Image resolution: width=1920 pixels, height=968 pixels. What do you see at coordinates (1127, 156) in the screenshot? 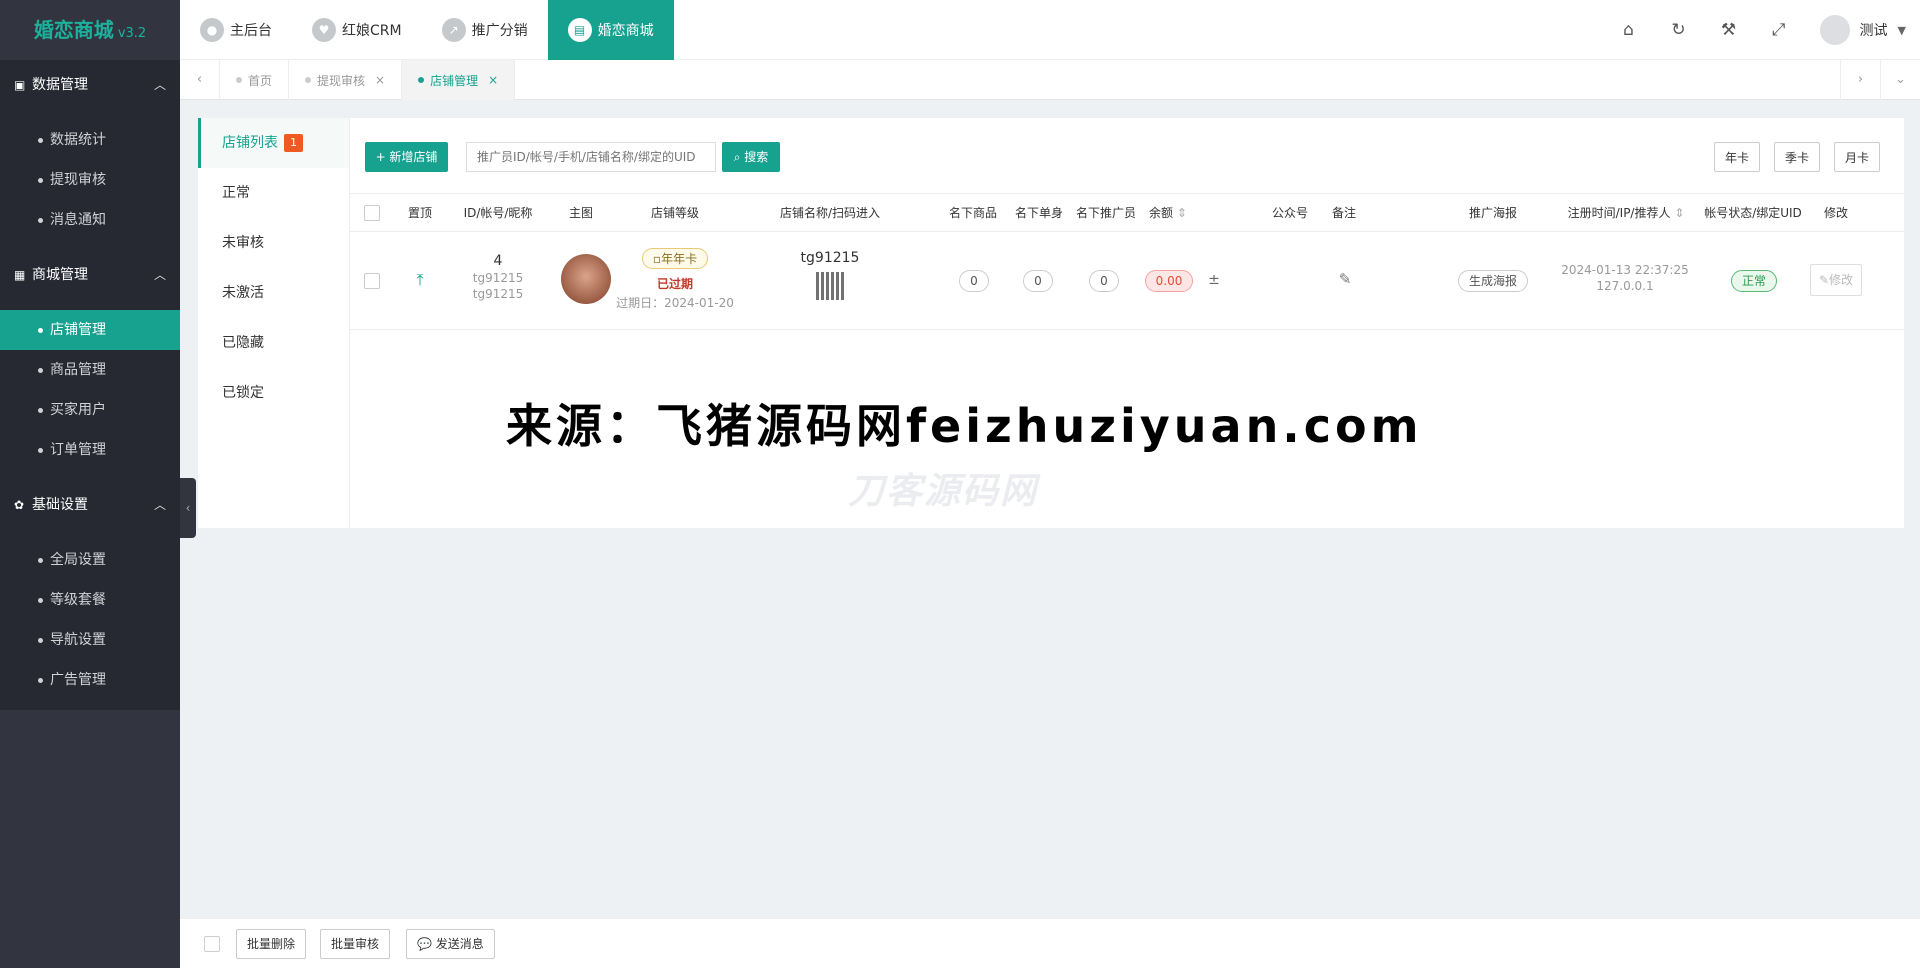
I see `table-toolbar: + 新增店铺 ⌕ 搜索 年卡 季卡 月卡` at bounding box center [1127, 156].